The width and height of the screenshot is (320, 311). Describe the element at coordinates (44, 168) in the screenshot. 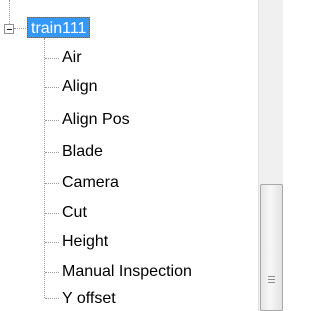

I see `tree-connector-children` at that location.